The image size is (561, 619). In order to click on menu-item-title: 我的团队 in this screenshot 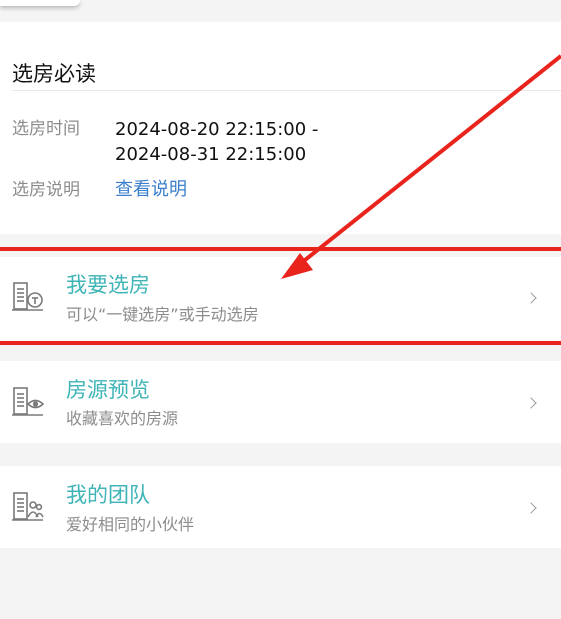, I will do `click(108, 495)`.